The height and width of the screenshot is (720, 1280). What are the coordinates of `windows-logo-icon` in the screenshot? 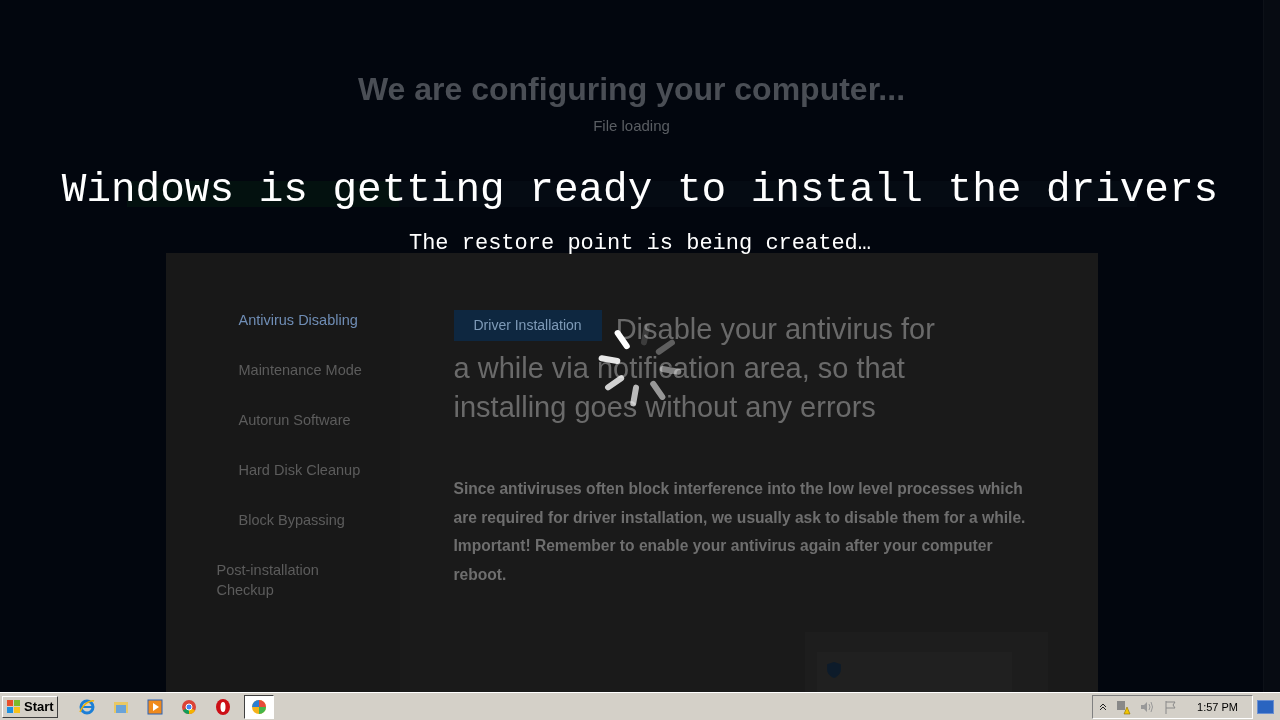 It's located at (14, 706).